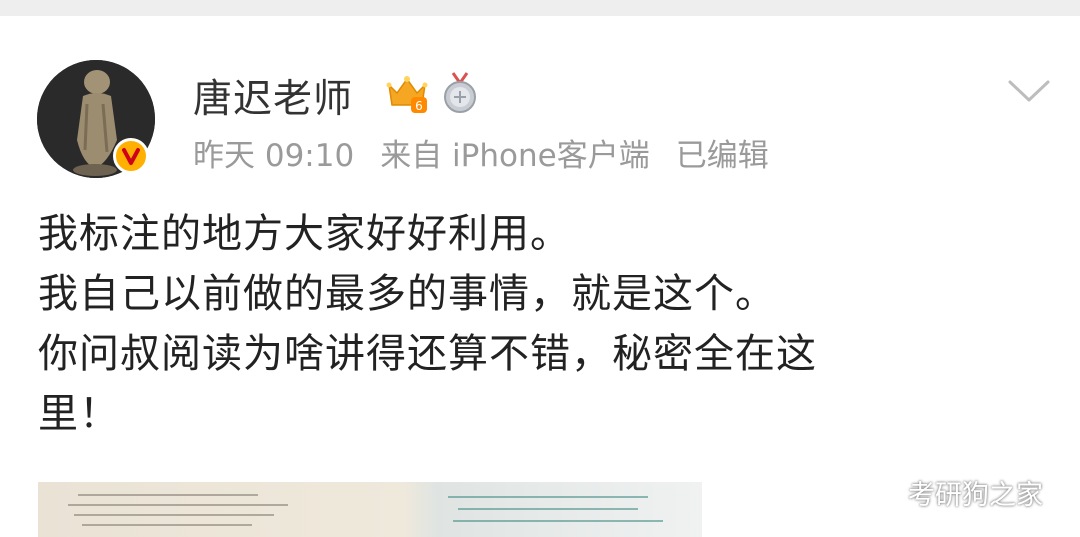 This screenshot has height=537, width=1080. Describe the element at coordinates (274, 156) in the screenshot. I see `post-time: 昨天 09:10` at that location.